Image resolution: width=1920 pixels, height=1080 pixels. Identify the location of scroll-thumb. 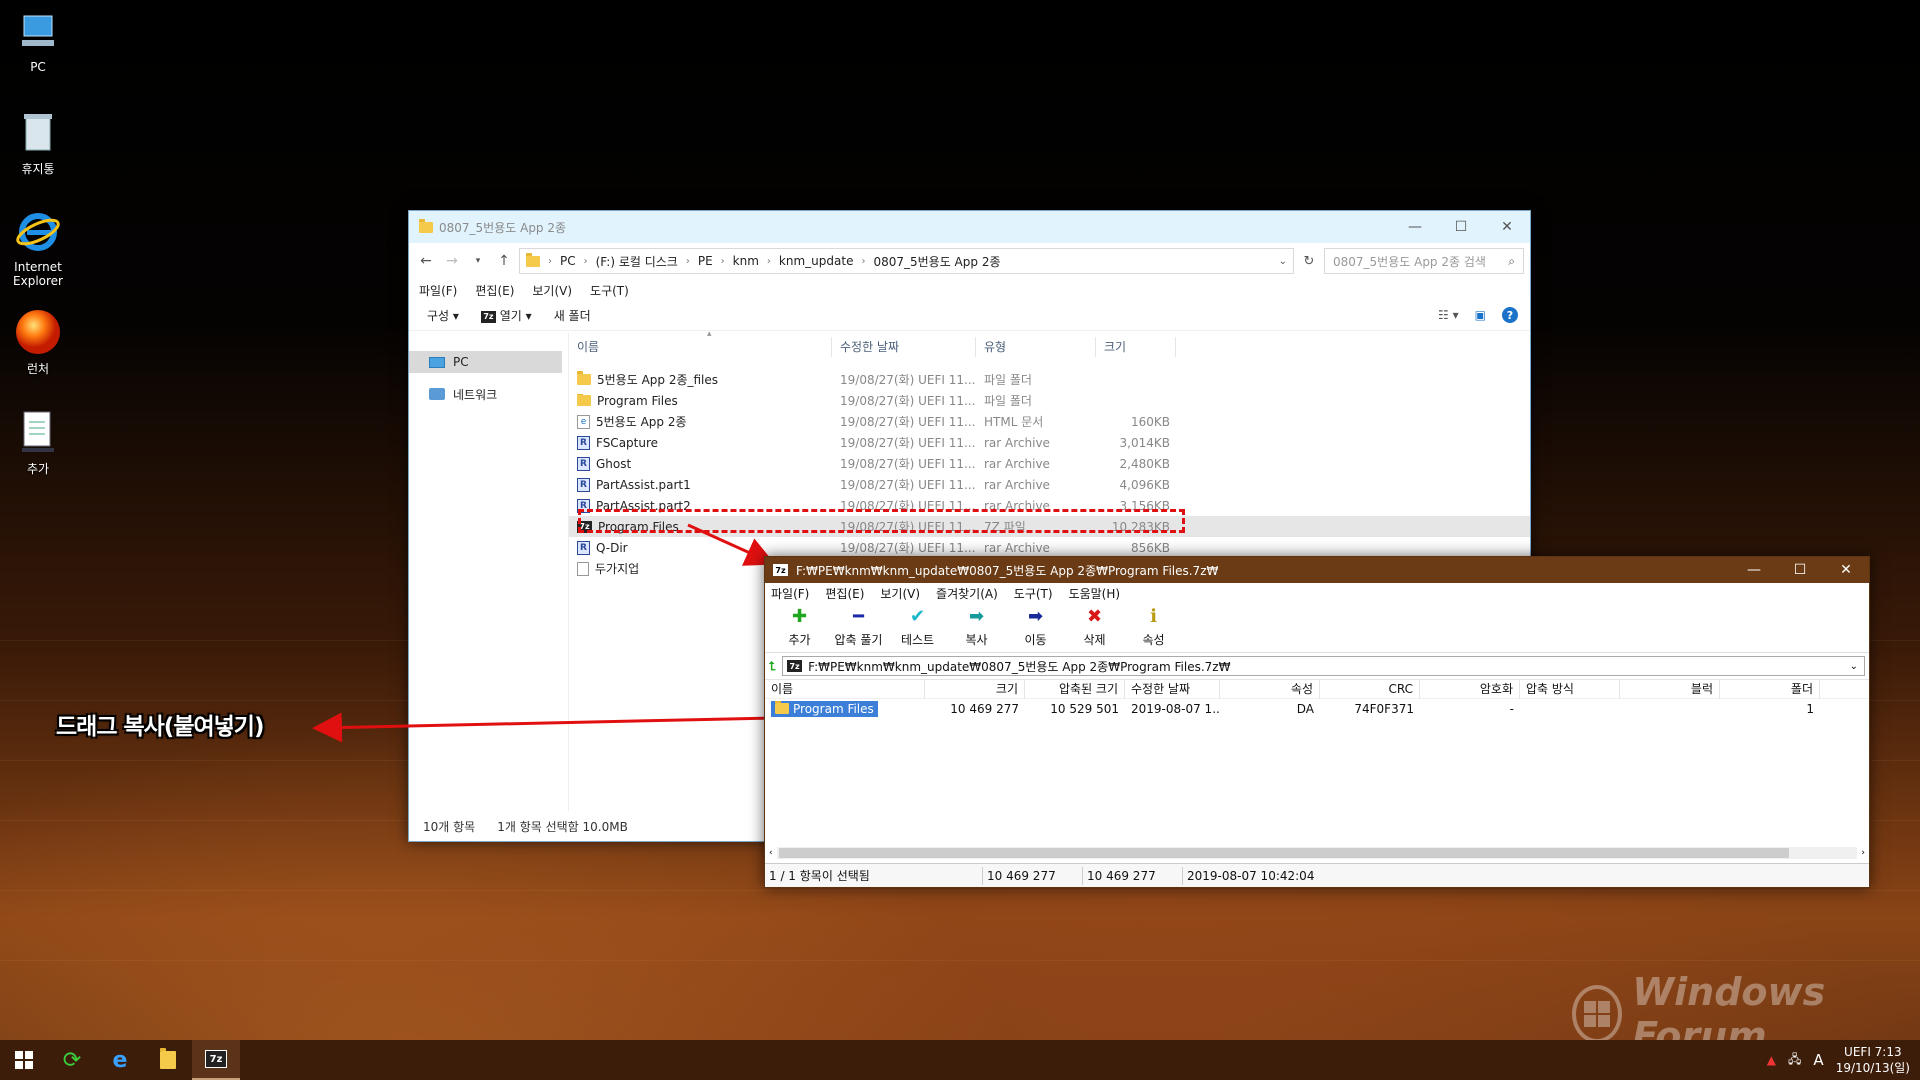
(1283, 853).